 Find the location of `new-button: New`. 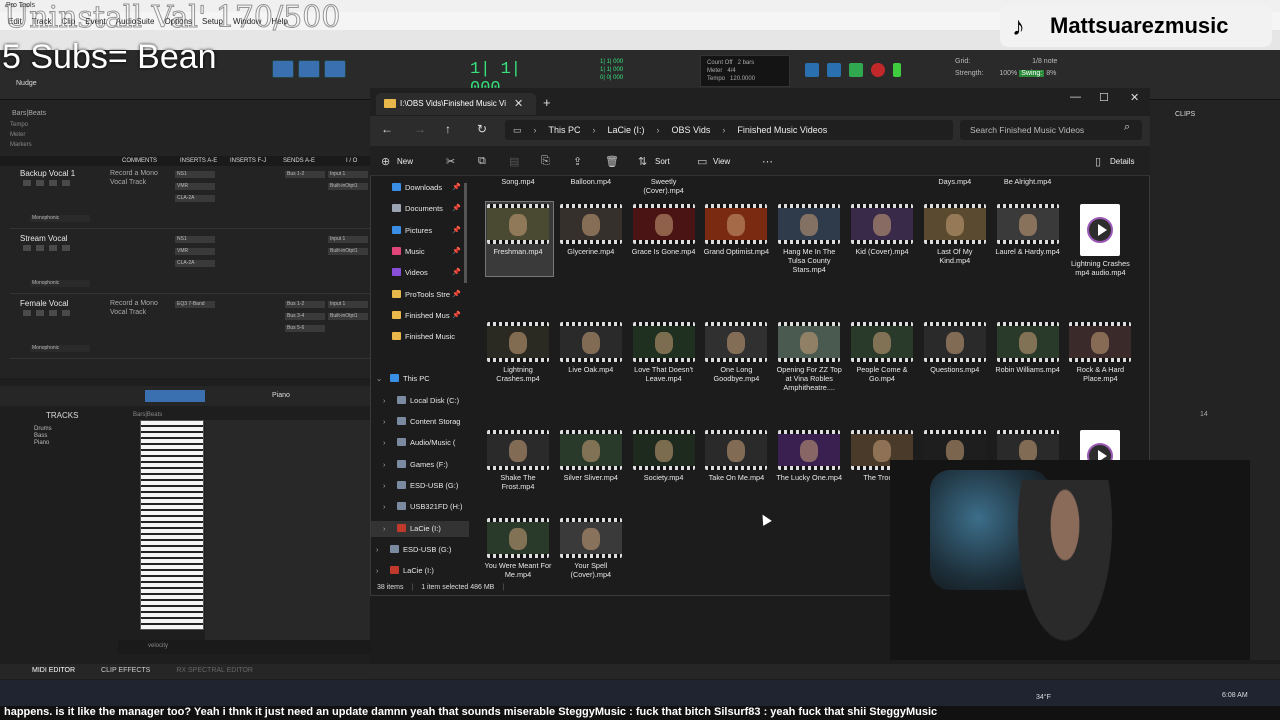

new-button: New is located at coordinates (405, 161).